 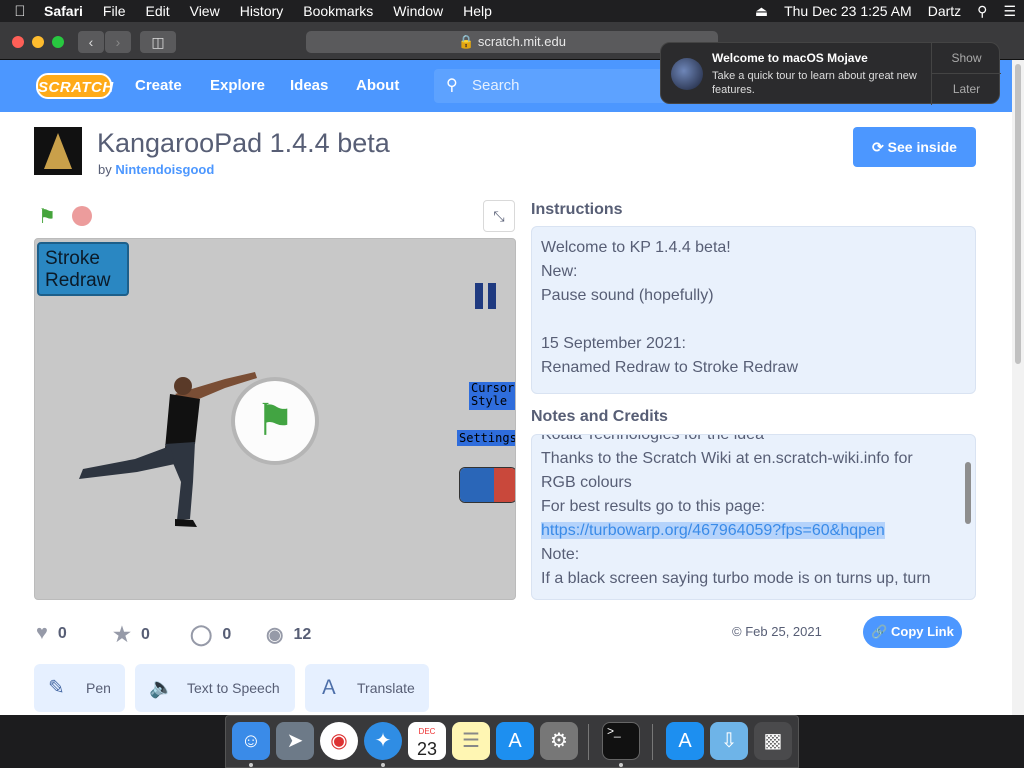 I want to click on fullscreen-button: ⤡, so click(x=499, y=216).